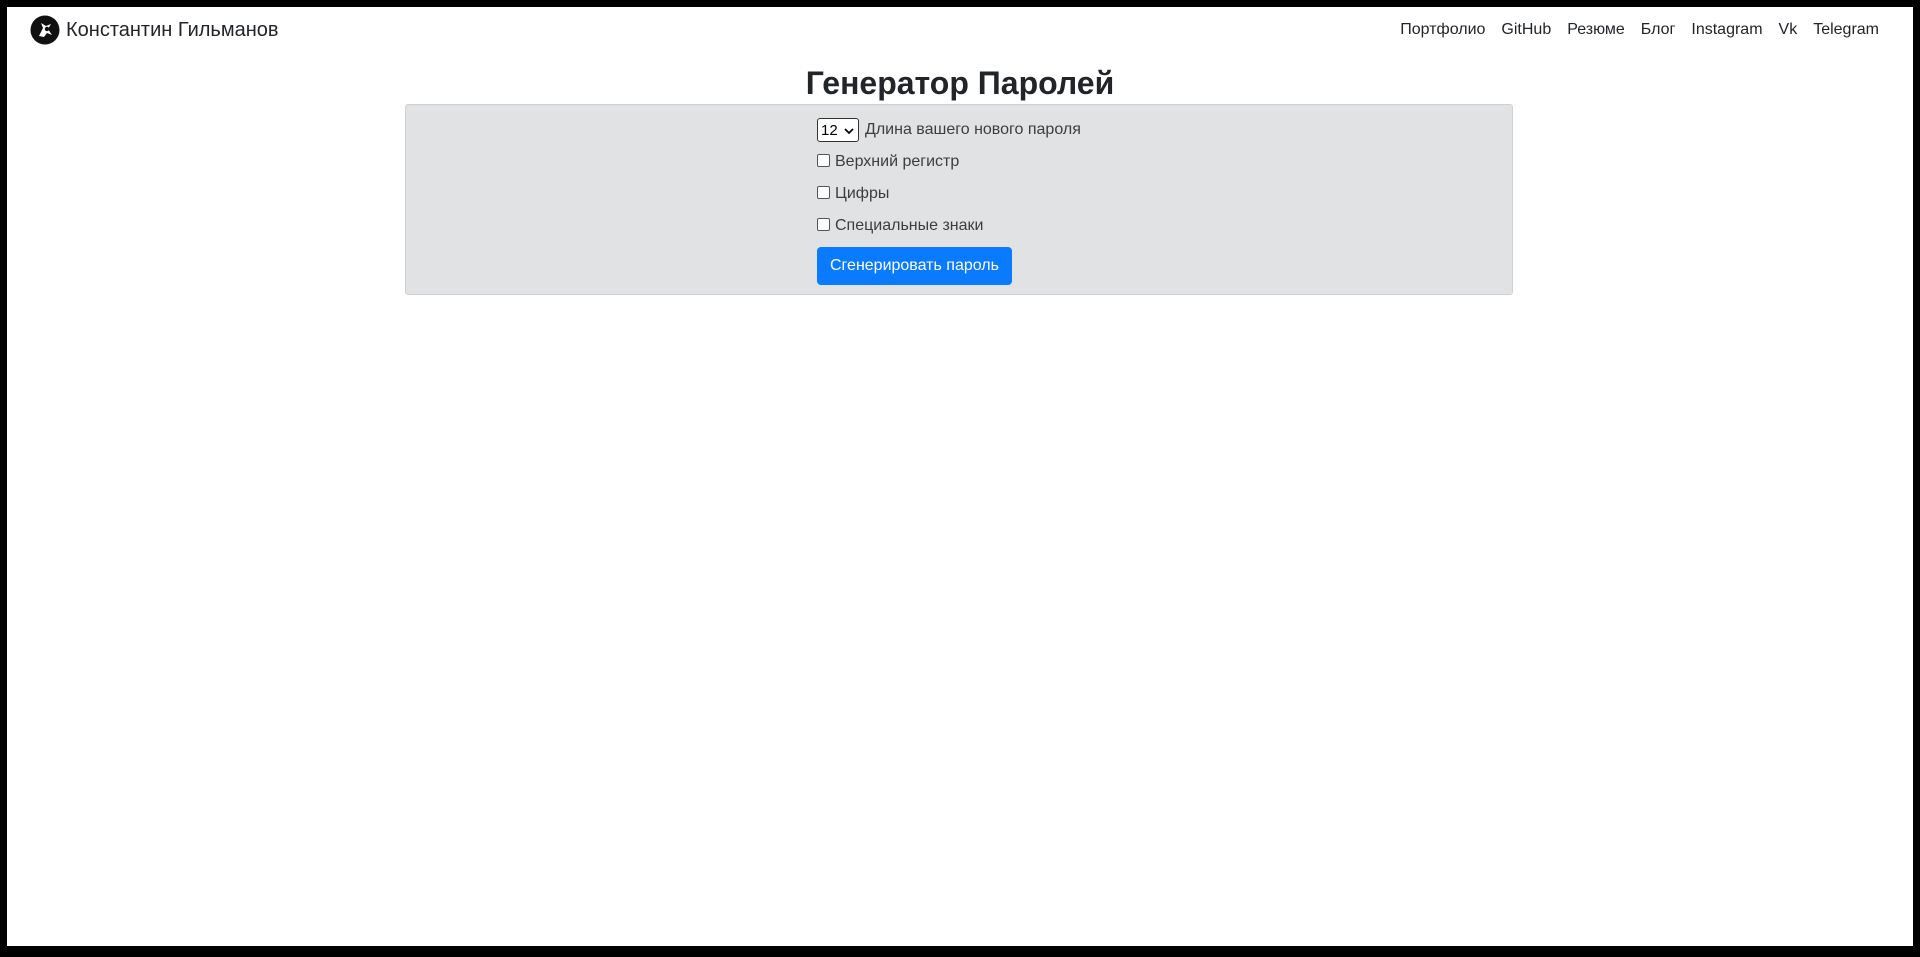  I want to click on generate-password-button: Сгенерировать пароль, so click(914, 266).